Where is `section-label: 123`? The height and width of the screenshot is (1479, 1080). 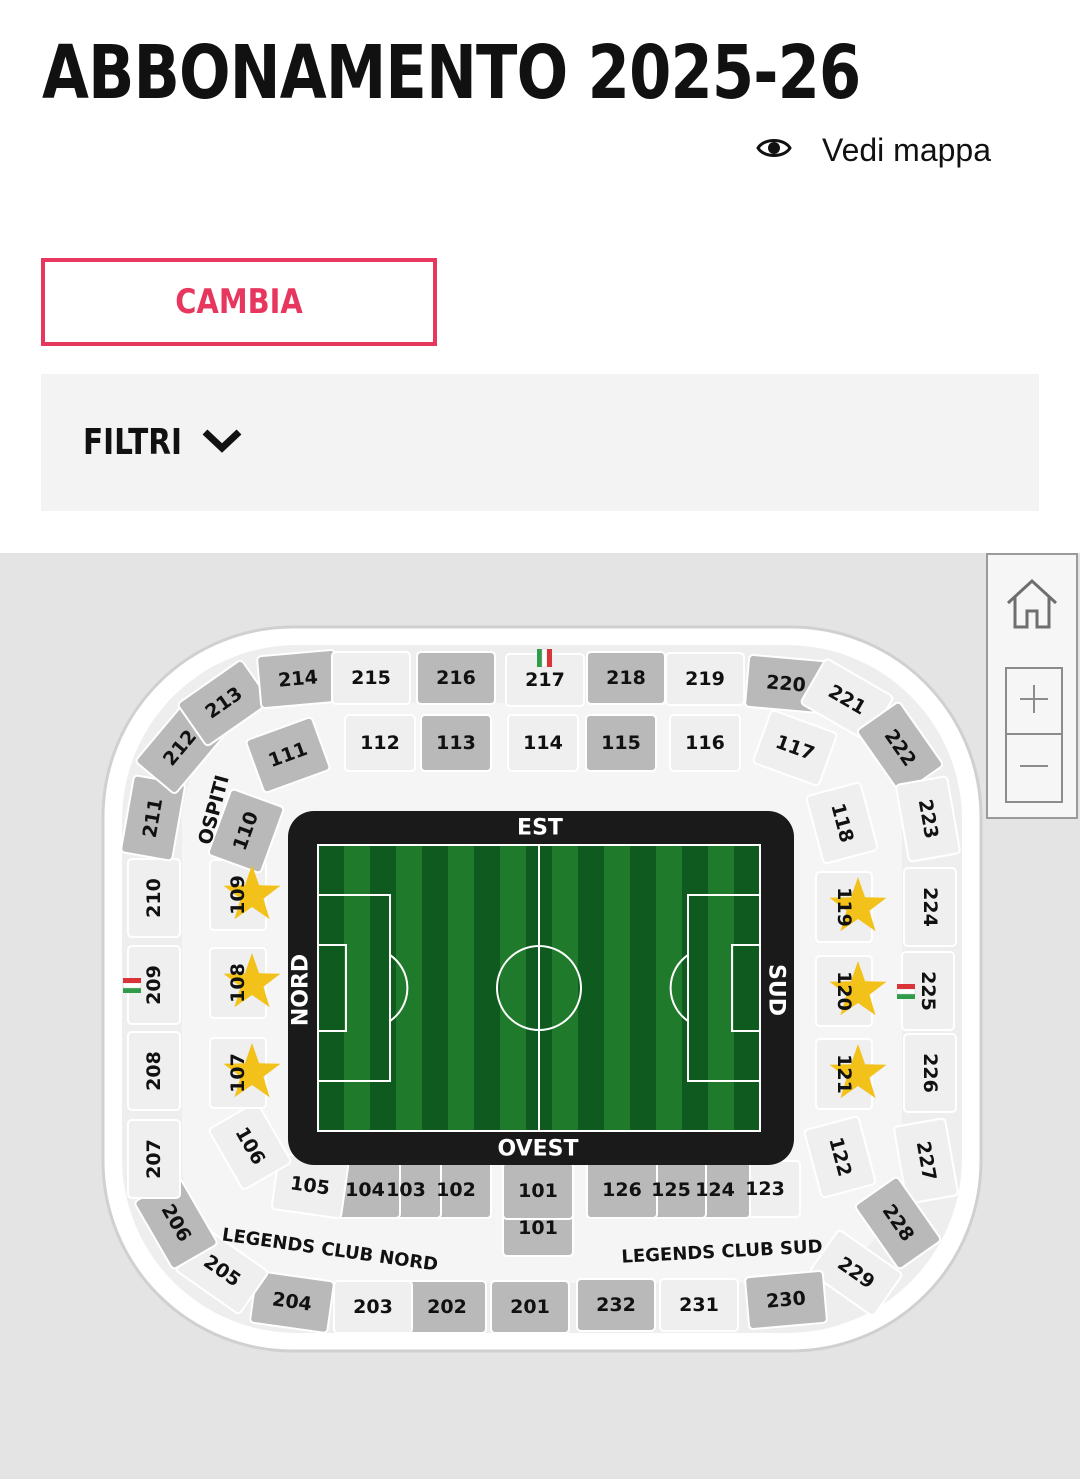 section-label: 123 is located at coordinates (765, 1189).